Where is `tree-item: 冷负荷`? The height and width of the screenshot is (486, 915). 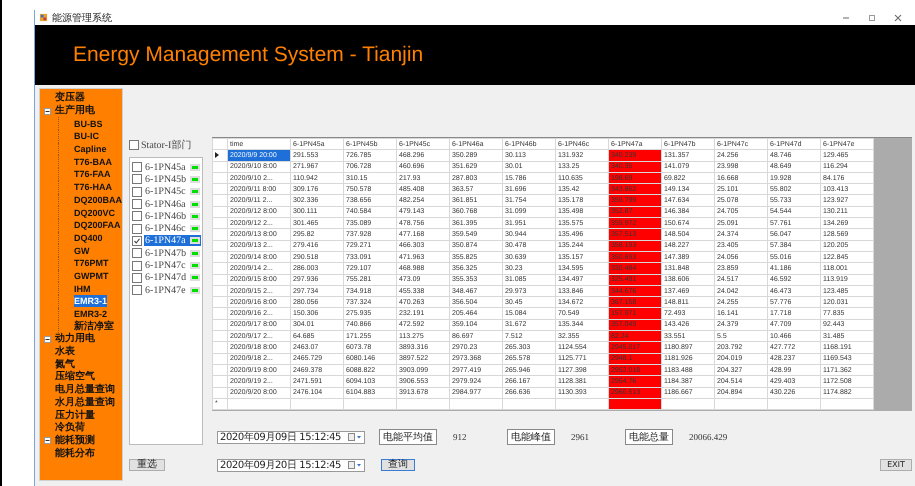 tree-item: 冷负荷 is located at coordinates (70, 428).